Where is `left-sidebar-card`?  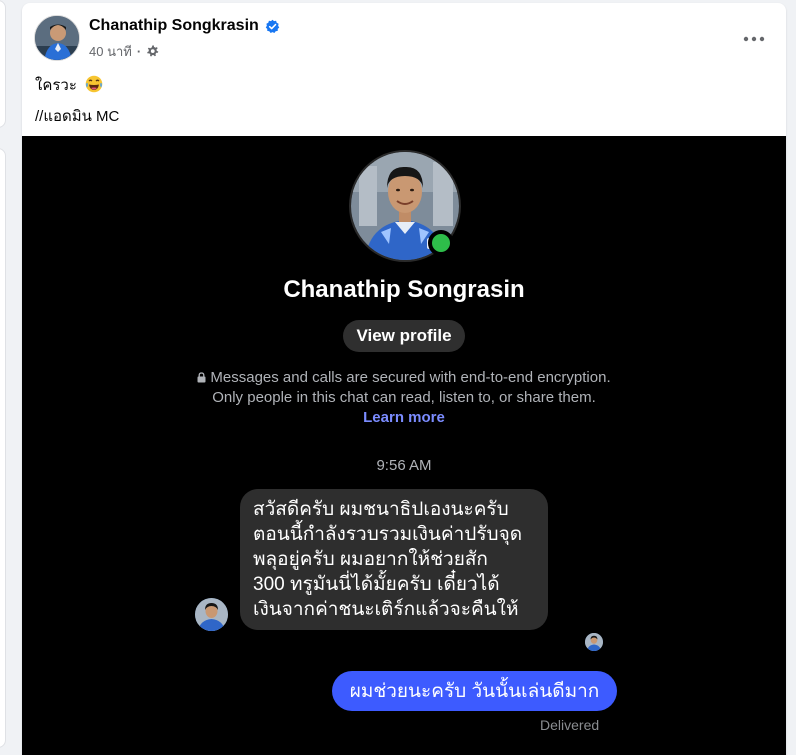
left-sidebar-card is located at coordinates (3, 64).